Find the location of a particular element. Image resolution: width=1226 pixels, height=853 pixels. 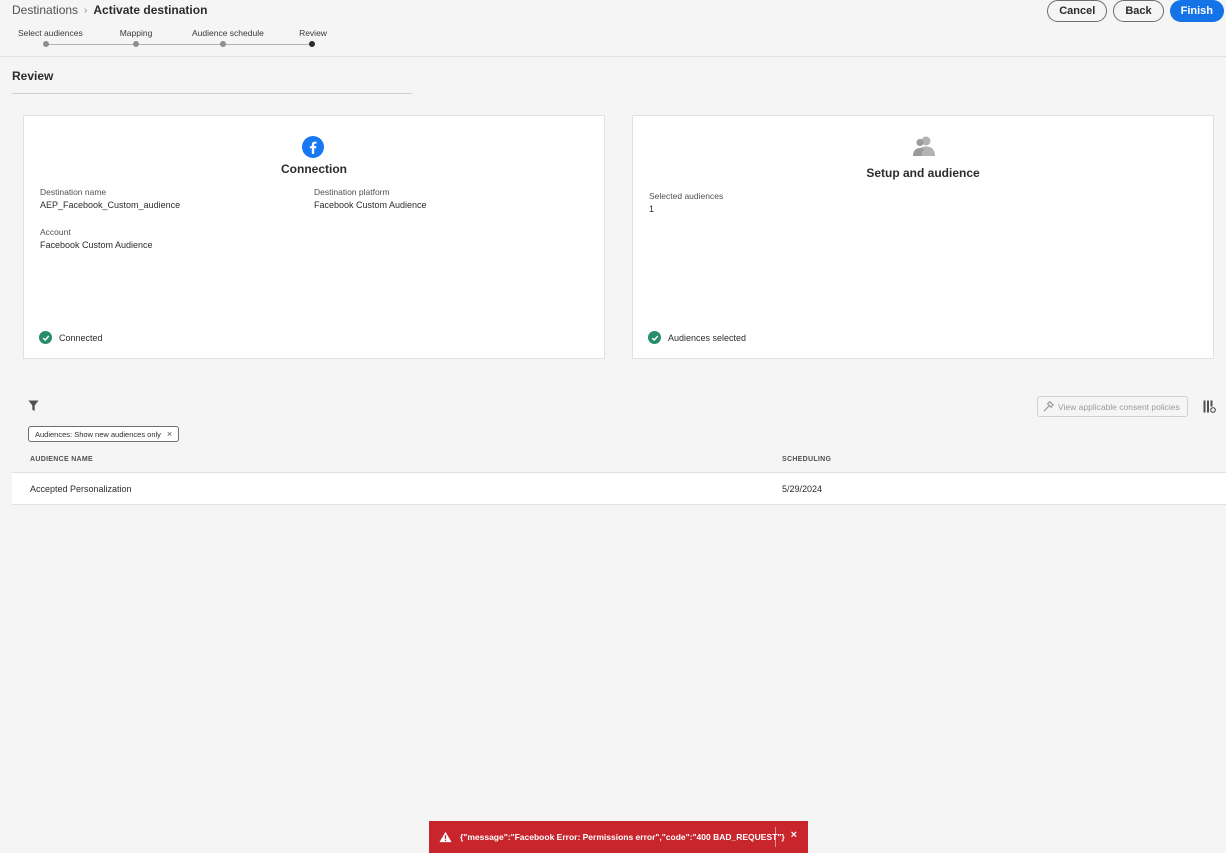

title-divider is located at coordinates (212, 93).